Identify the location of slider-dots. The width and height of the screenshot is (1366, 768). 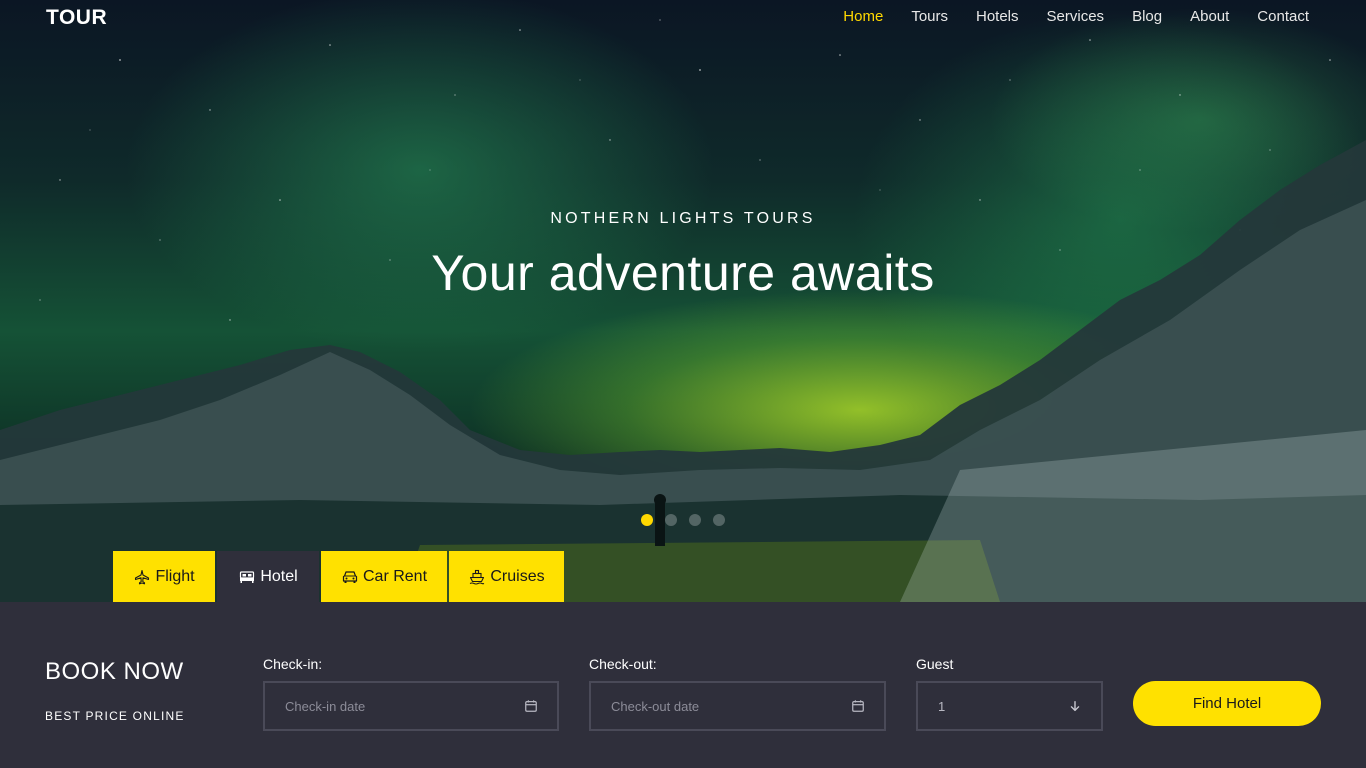
(683, 520).